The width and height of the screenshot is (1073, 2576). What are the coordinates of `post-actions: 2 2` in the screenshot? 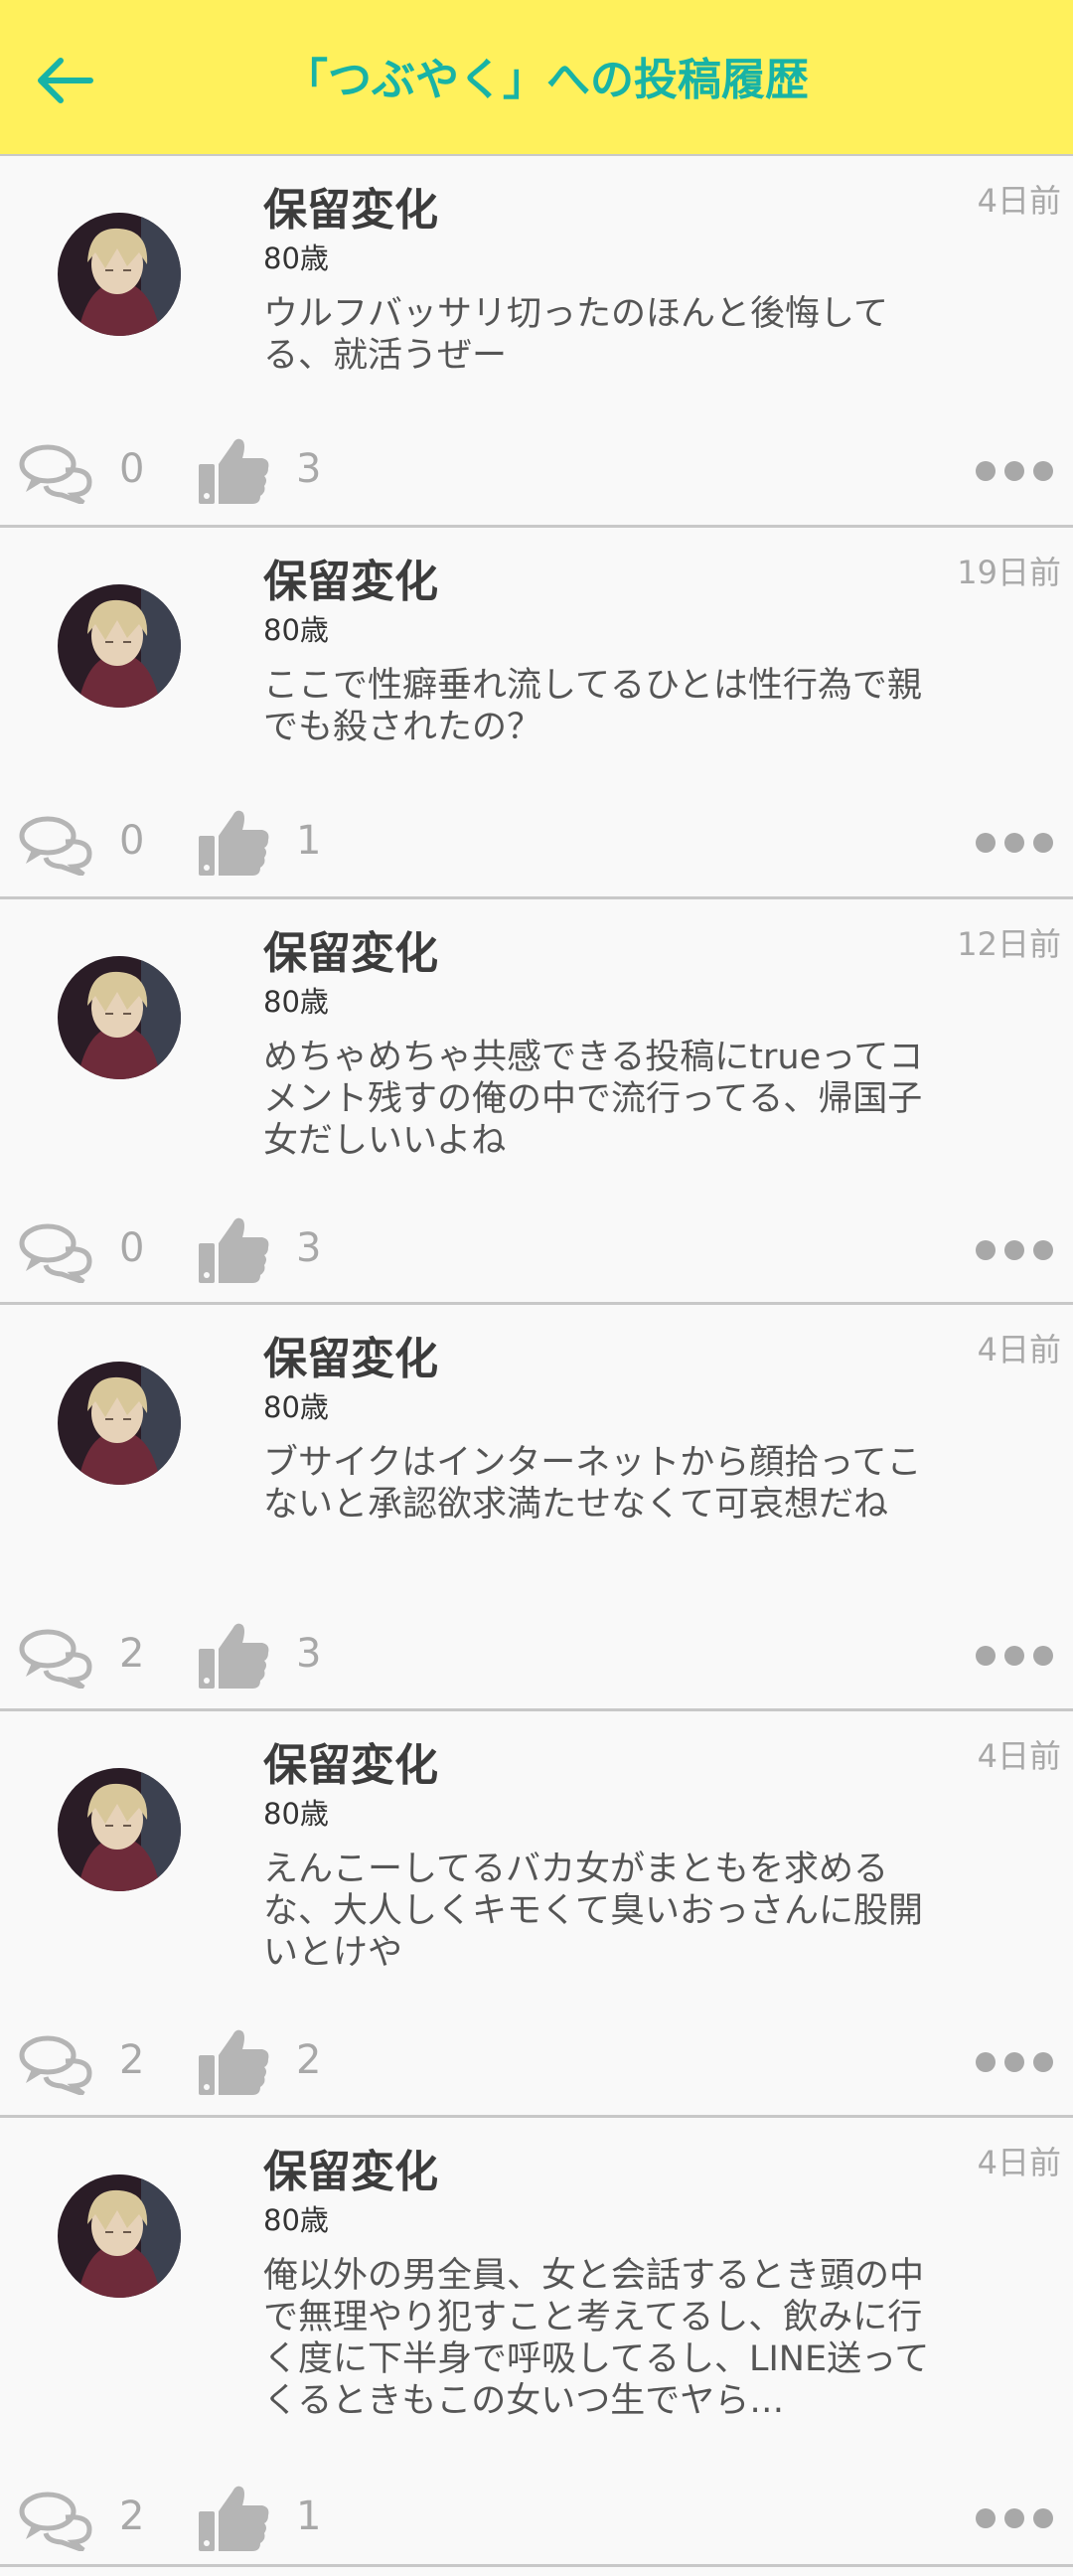 It's located at (536, 2065).